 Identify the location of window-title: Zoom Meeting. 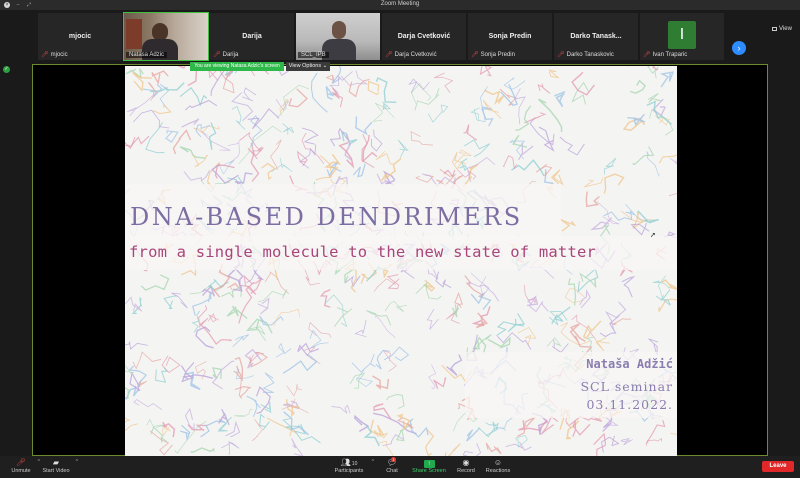
(400, 4).